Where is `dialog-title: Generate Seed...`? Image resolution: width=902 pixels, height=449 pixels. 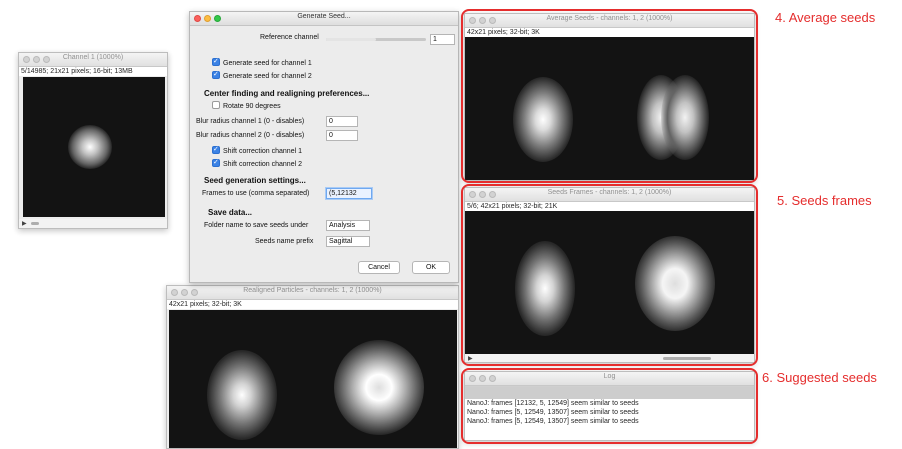 dialog-title: Generate Seed... is located at coordinates (324, 16).